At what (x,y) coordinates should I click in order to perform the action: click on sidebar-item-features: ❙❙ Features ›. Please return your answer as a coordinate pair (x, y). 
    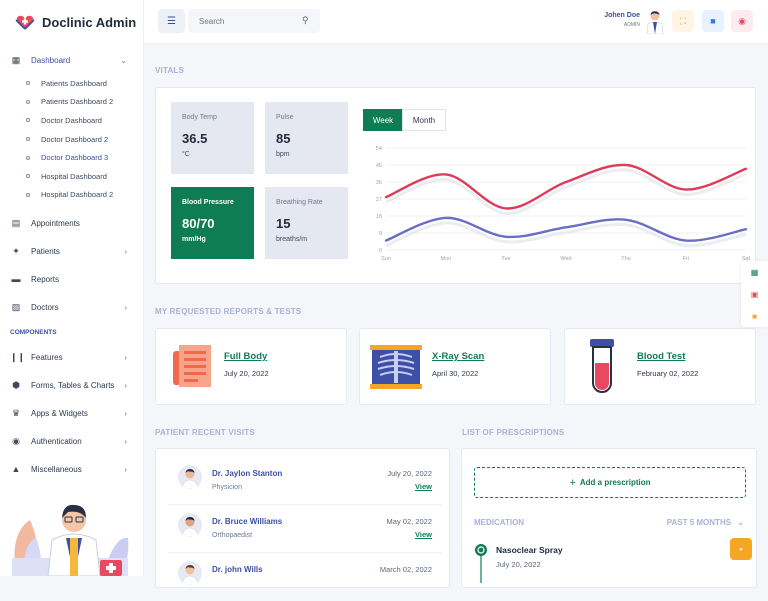
    Looking at the image, I should click on (71, 357).